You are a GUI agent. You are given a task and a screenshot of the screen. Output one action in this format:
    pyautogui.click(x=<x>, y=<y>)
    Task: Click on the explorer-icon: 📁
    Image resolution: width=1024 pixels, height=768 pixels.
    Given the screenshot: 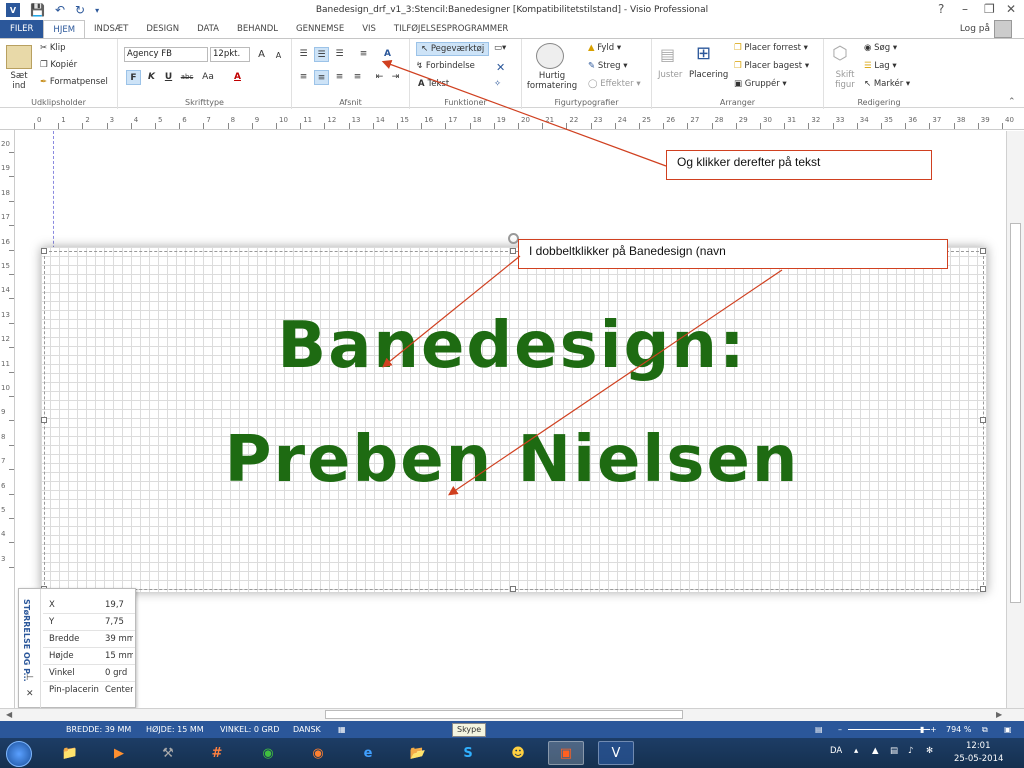 What is the action you would take?
    pyautogui.click(x=70, y=753)
    